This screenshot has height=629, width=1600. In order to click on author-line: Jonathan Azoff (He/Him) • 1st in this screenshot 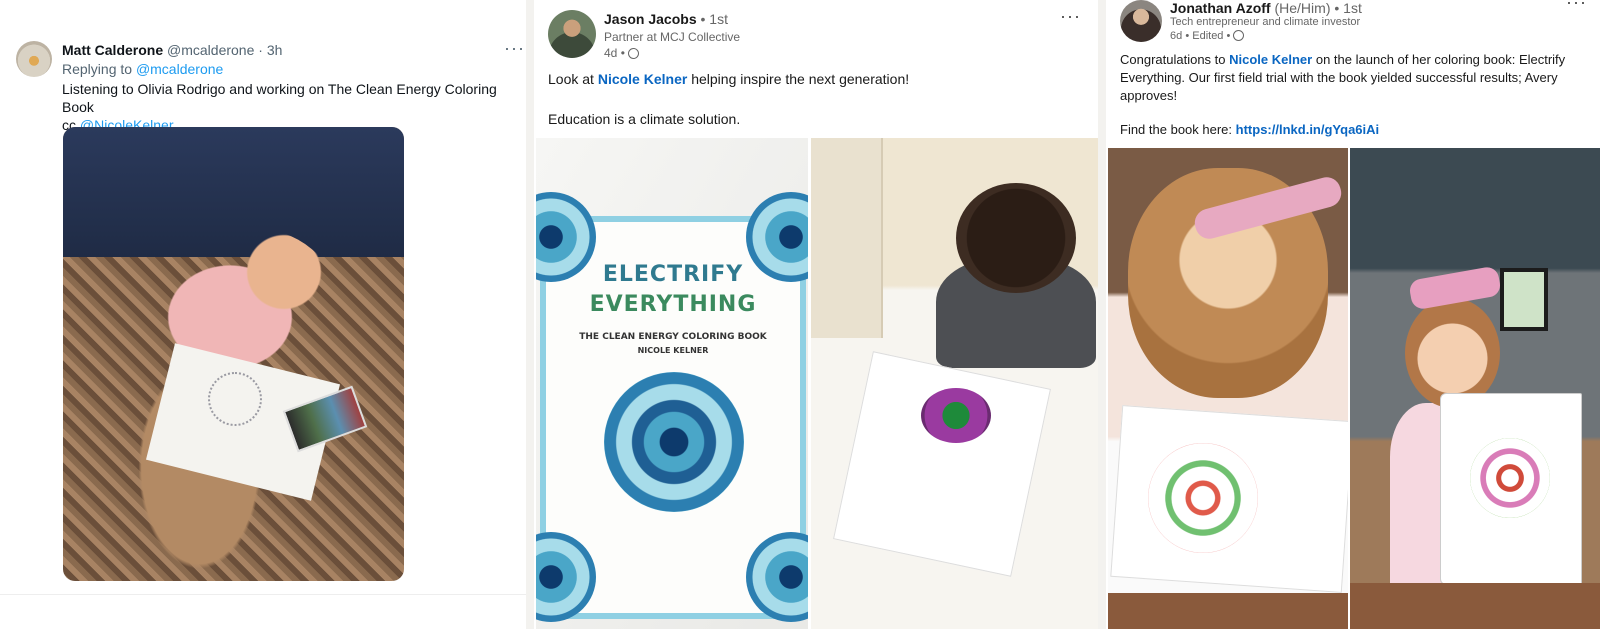, I will do `click(1266, 8)`.